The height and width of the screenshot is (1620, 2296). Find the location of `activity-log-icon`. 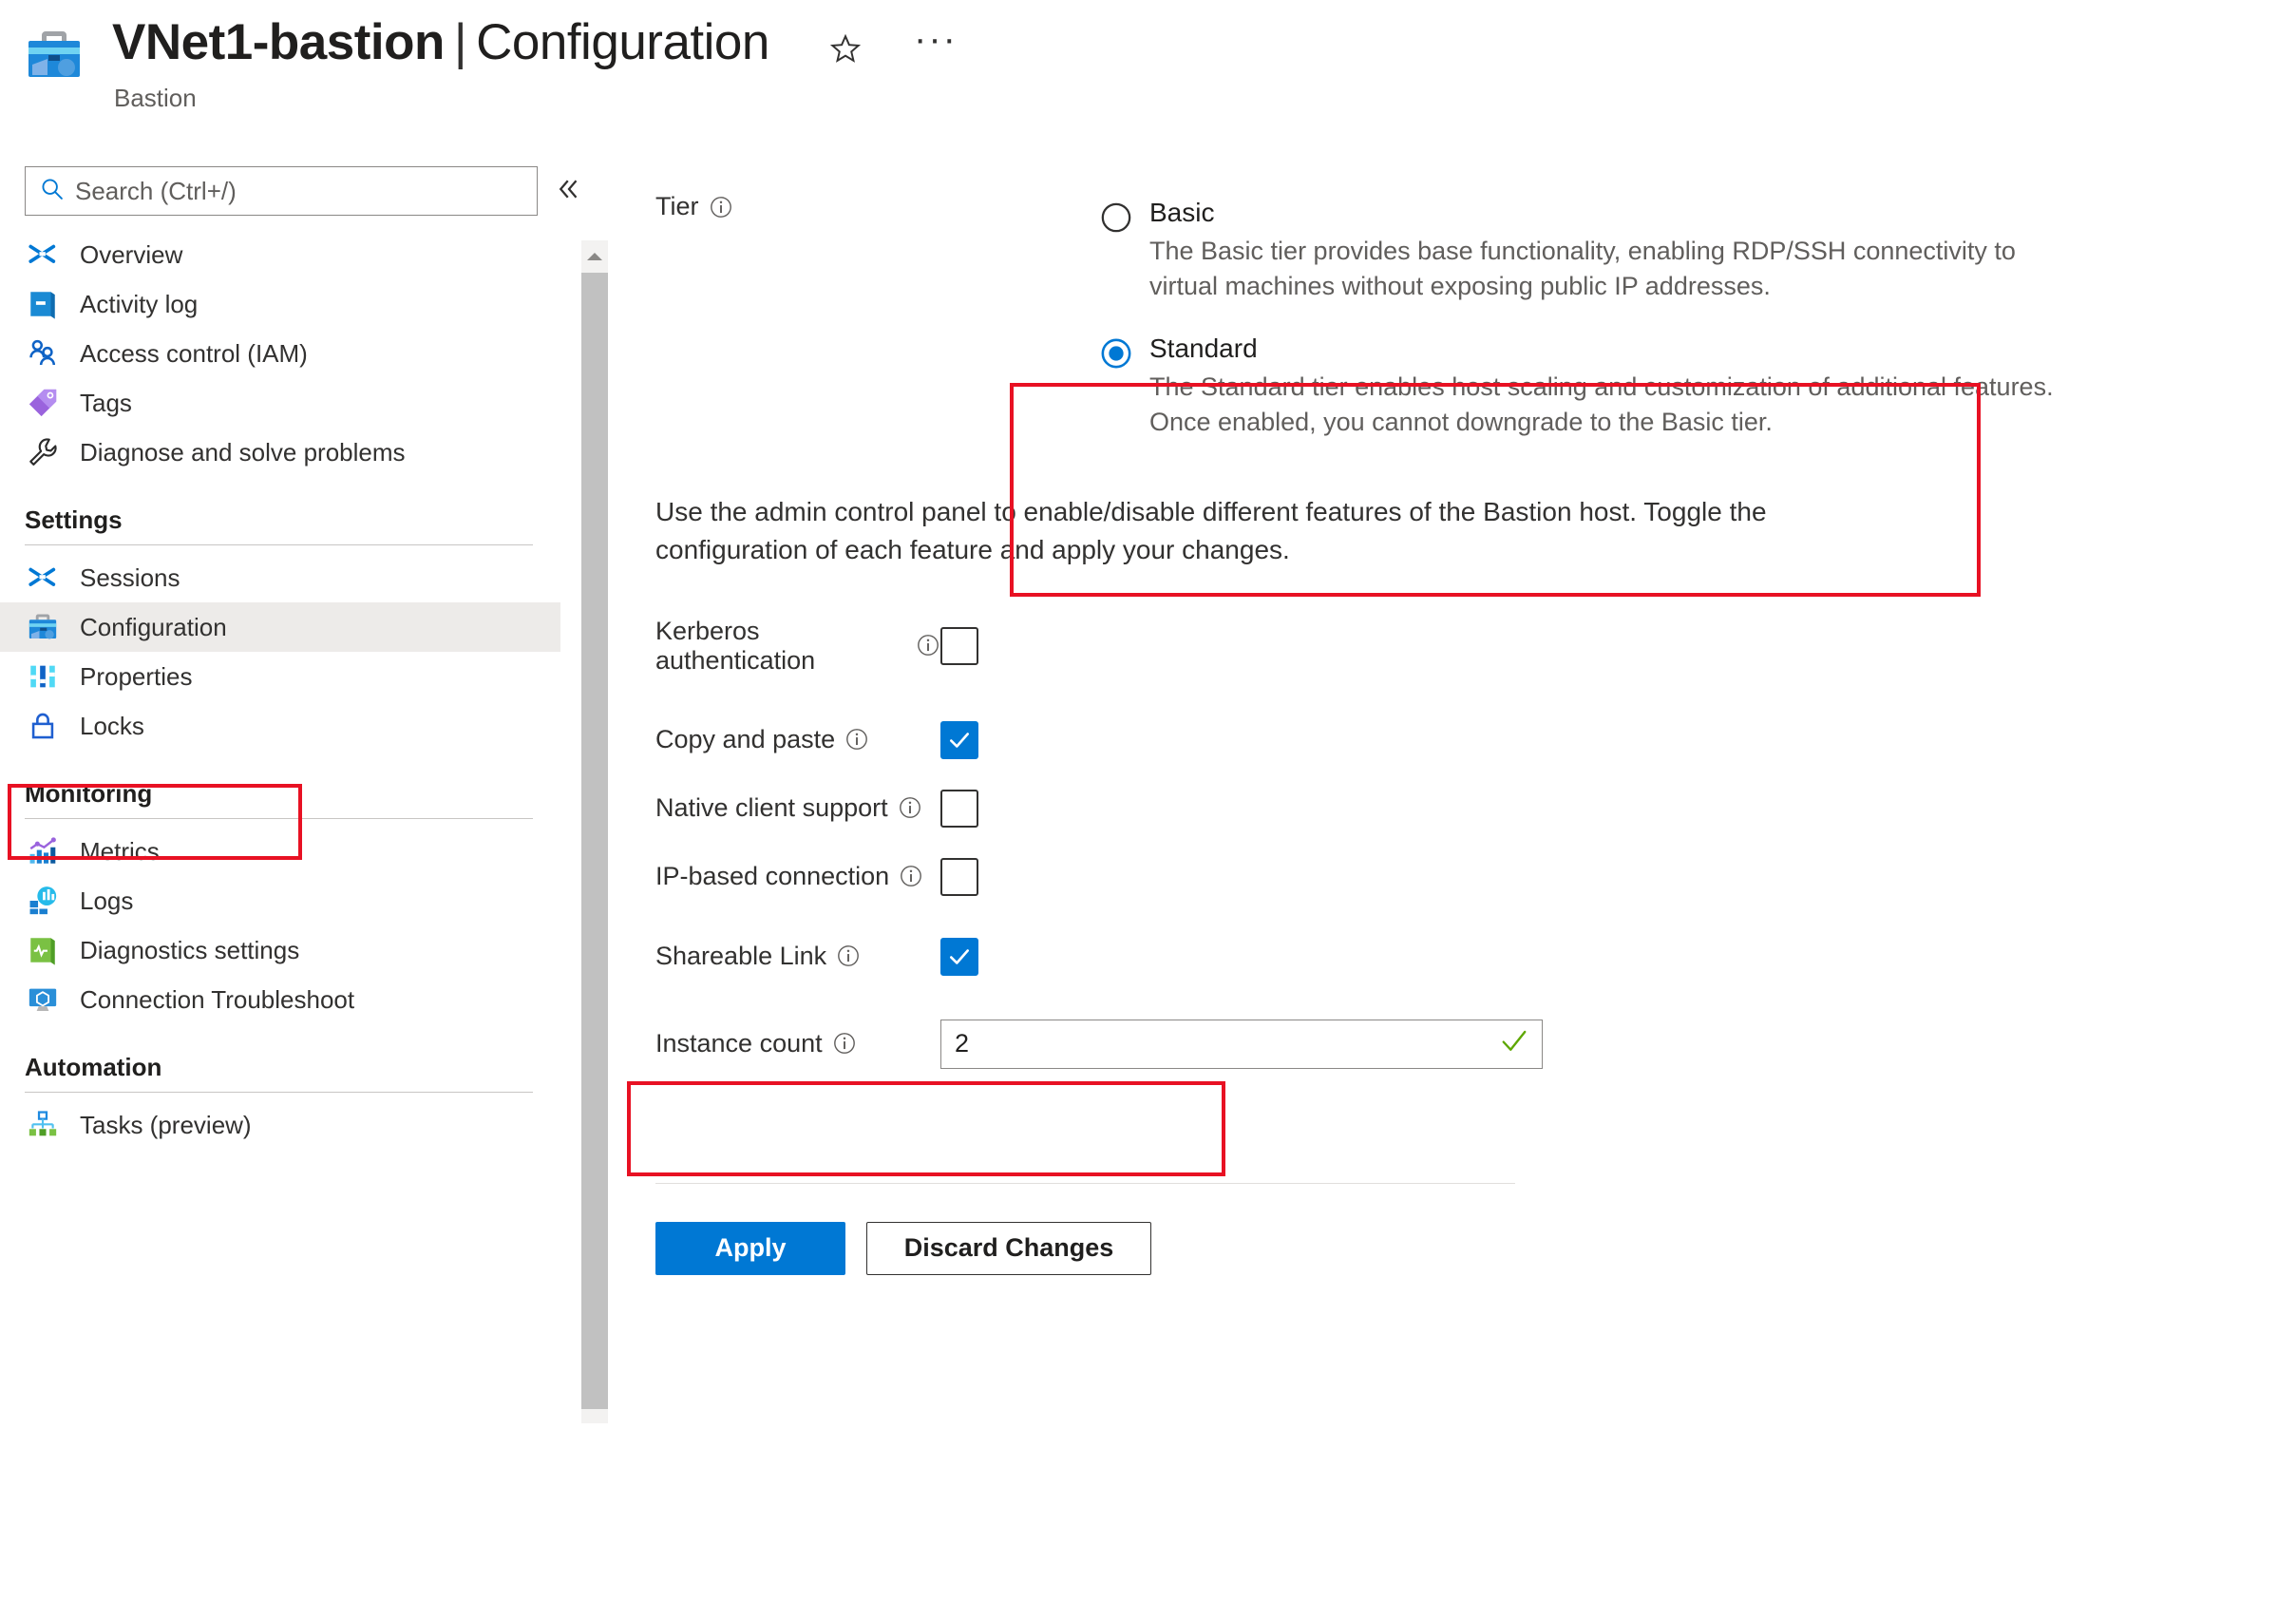

activity-log-icon is located at coordinates (43, 304).